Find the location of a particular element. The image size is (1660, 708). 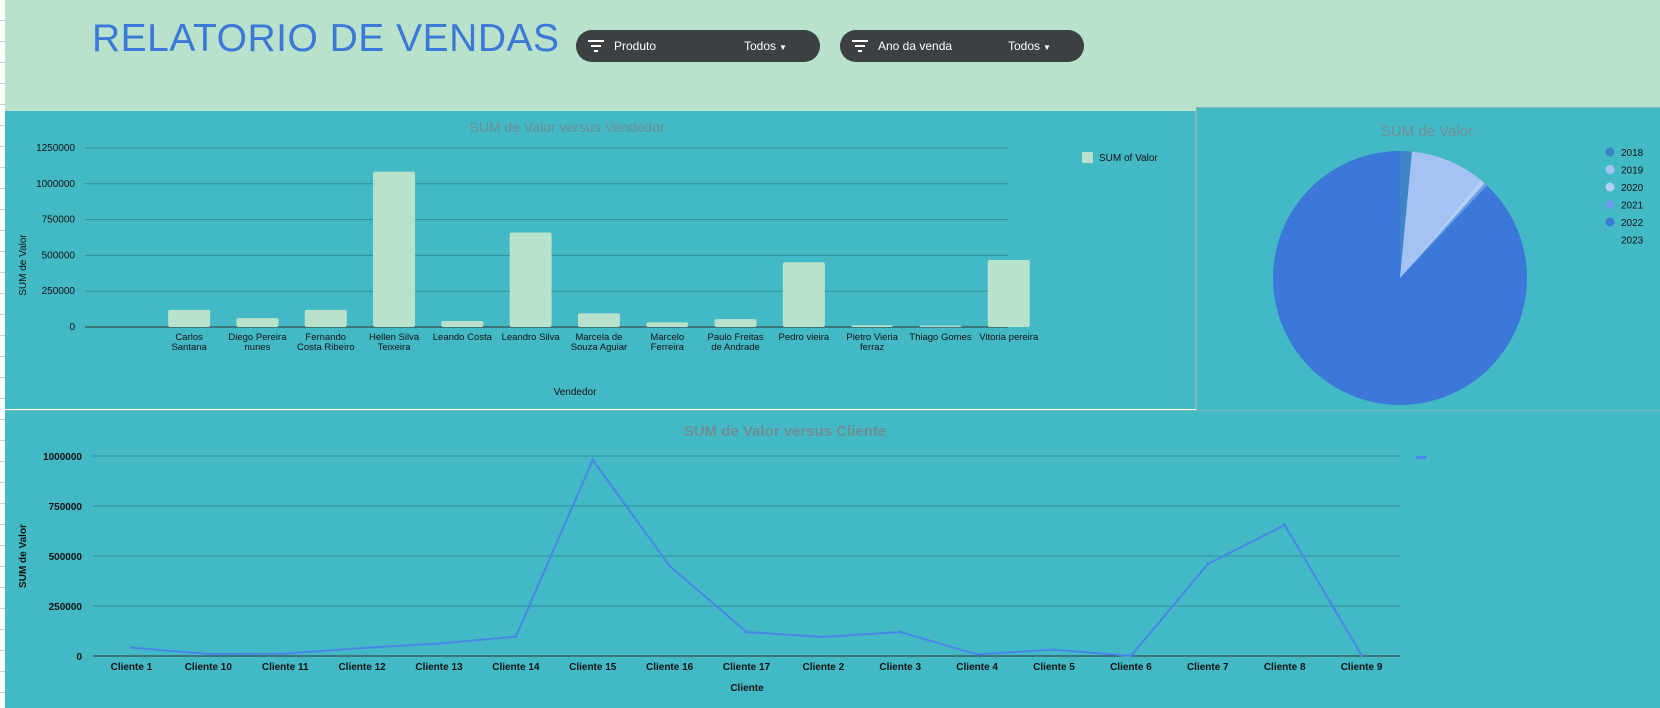

x-tick-label: Cliente 6 is located at coordinates (1131, 667).